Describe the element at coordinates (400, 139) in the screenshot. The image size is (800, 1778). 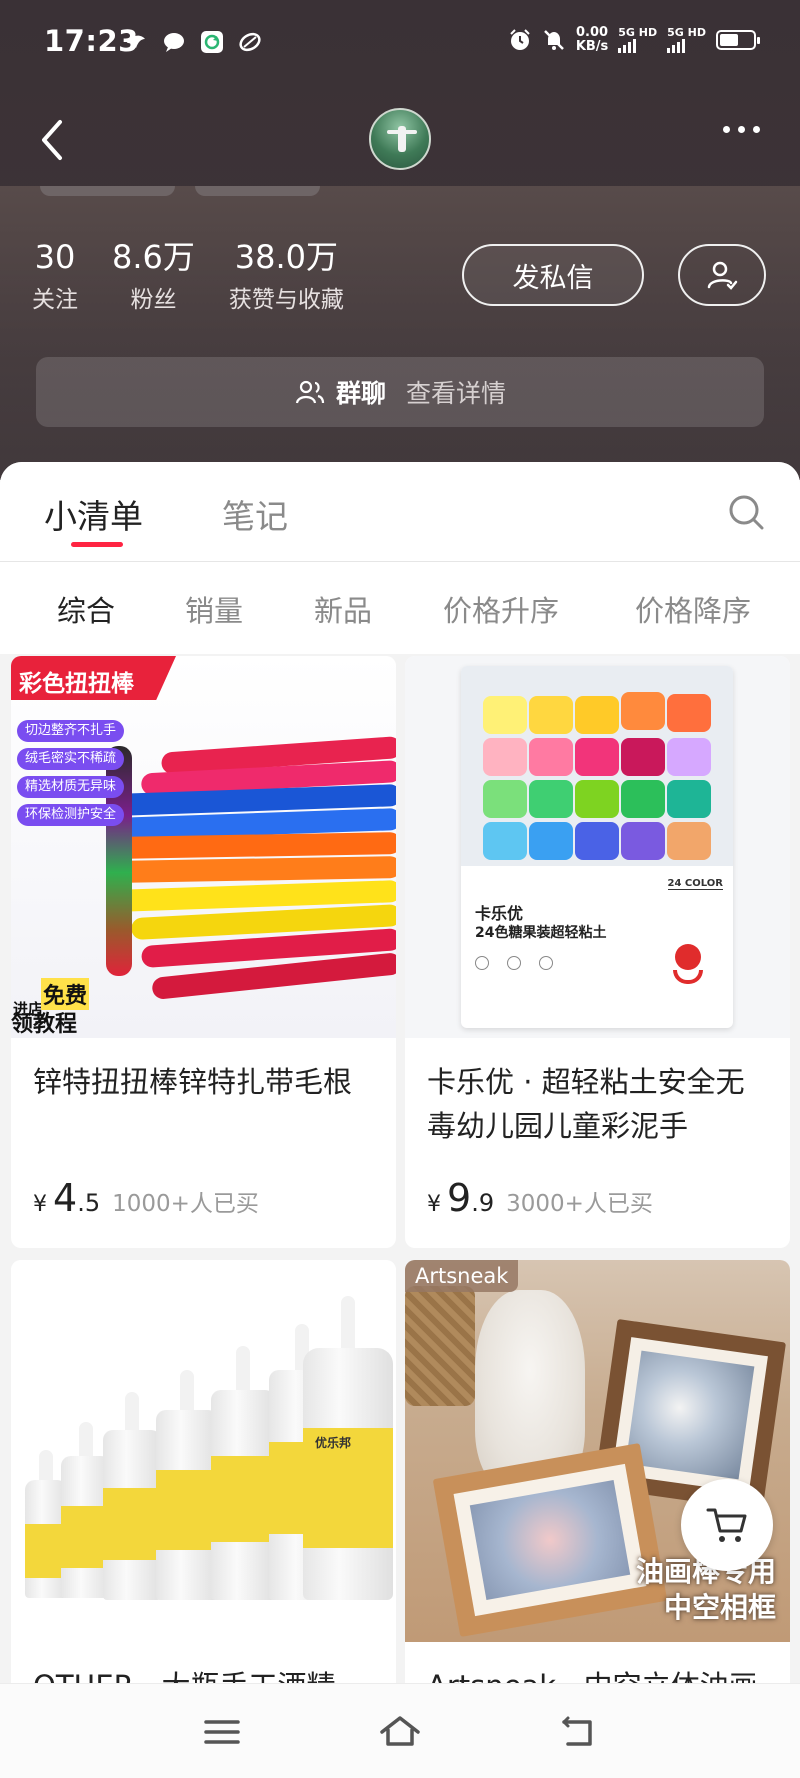
I see `avatar` at that location.